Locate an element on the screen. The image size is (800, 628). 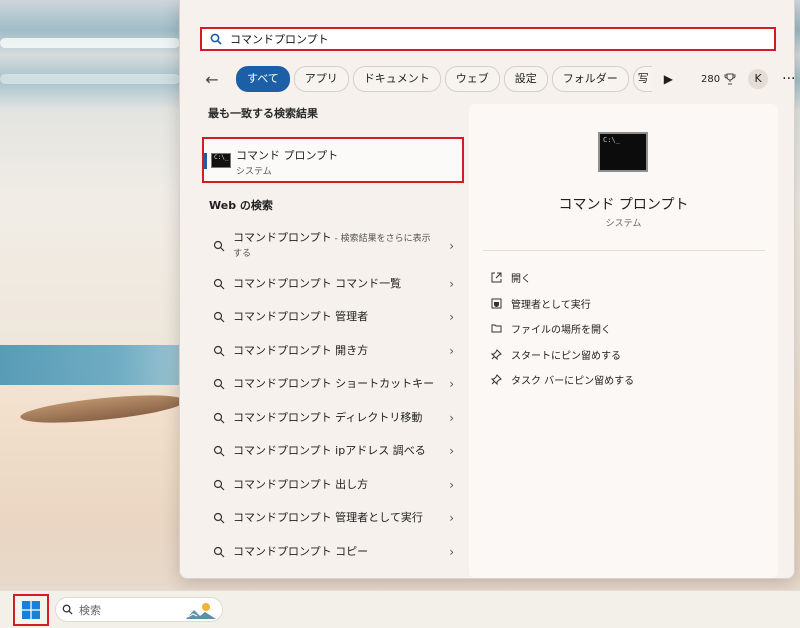
web-suggestion-item: コマンドプロンプト 開き方 › is located at coordinates (328, 351).